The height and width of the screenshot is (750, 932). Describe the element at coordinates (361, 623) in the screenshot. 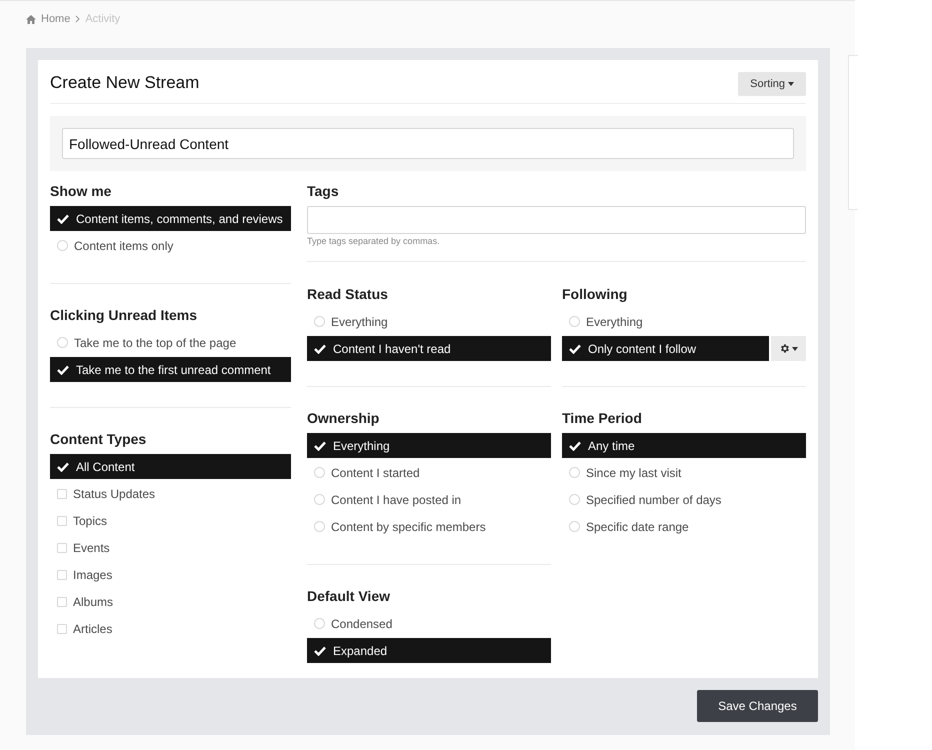

I see `option-label: Condensed` at that location.